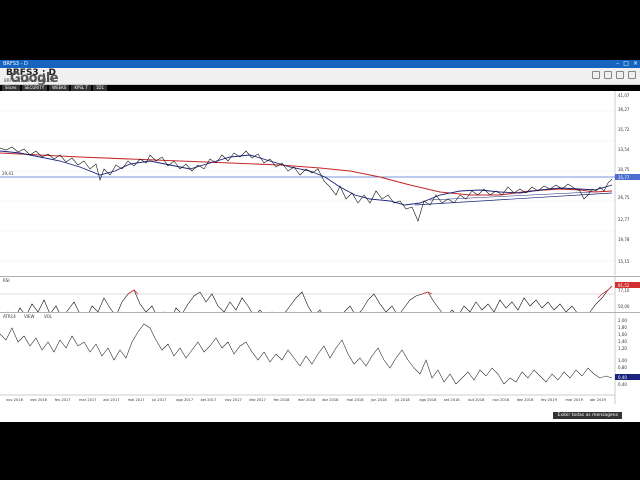  Describe the element at coordinates (282, 400) in the screenshot. I see `date-axis-label: fev 2018` at that location.